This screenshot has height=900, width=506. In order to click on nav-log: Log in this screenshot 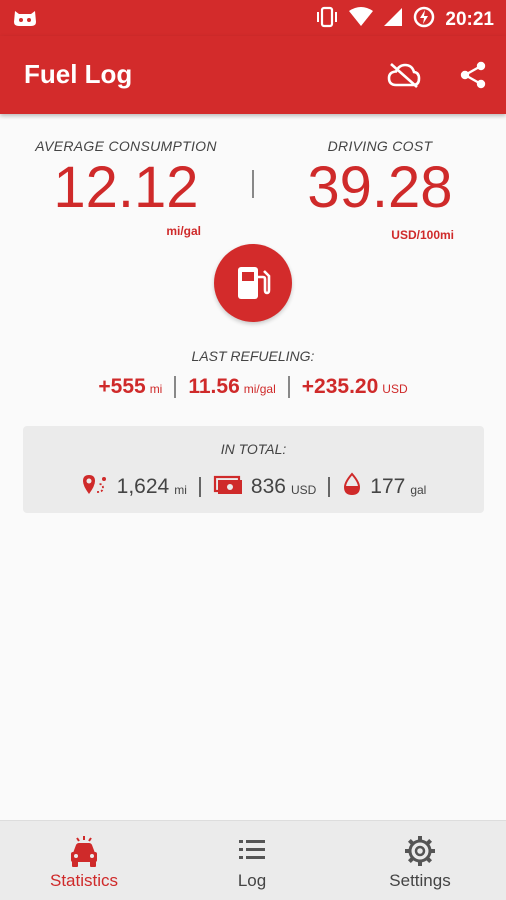, I will do `click(252, 860)`.